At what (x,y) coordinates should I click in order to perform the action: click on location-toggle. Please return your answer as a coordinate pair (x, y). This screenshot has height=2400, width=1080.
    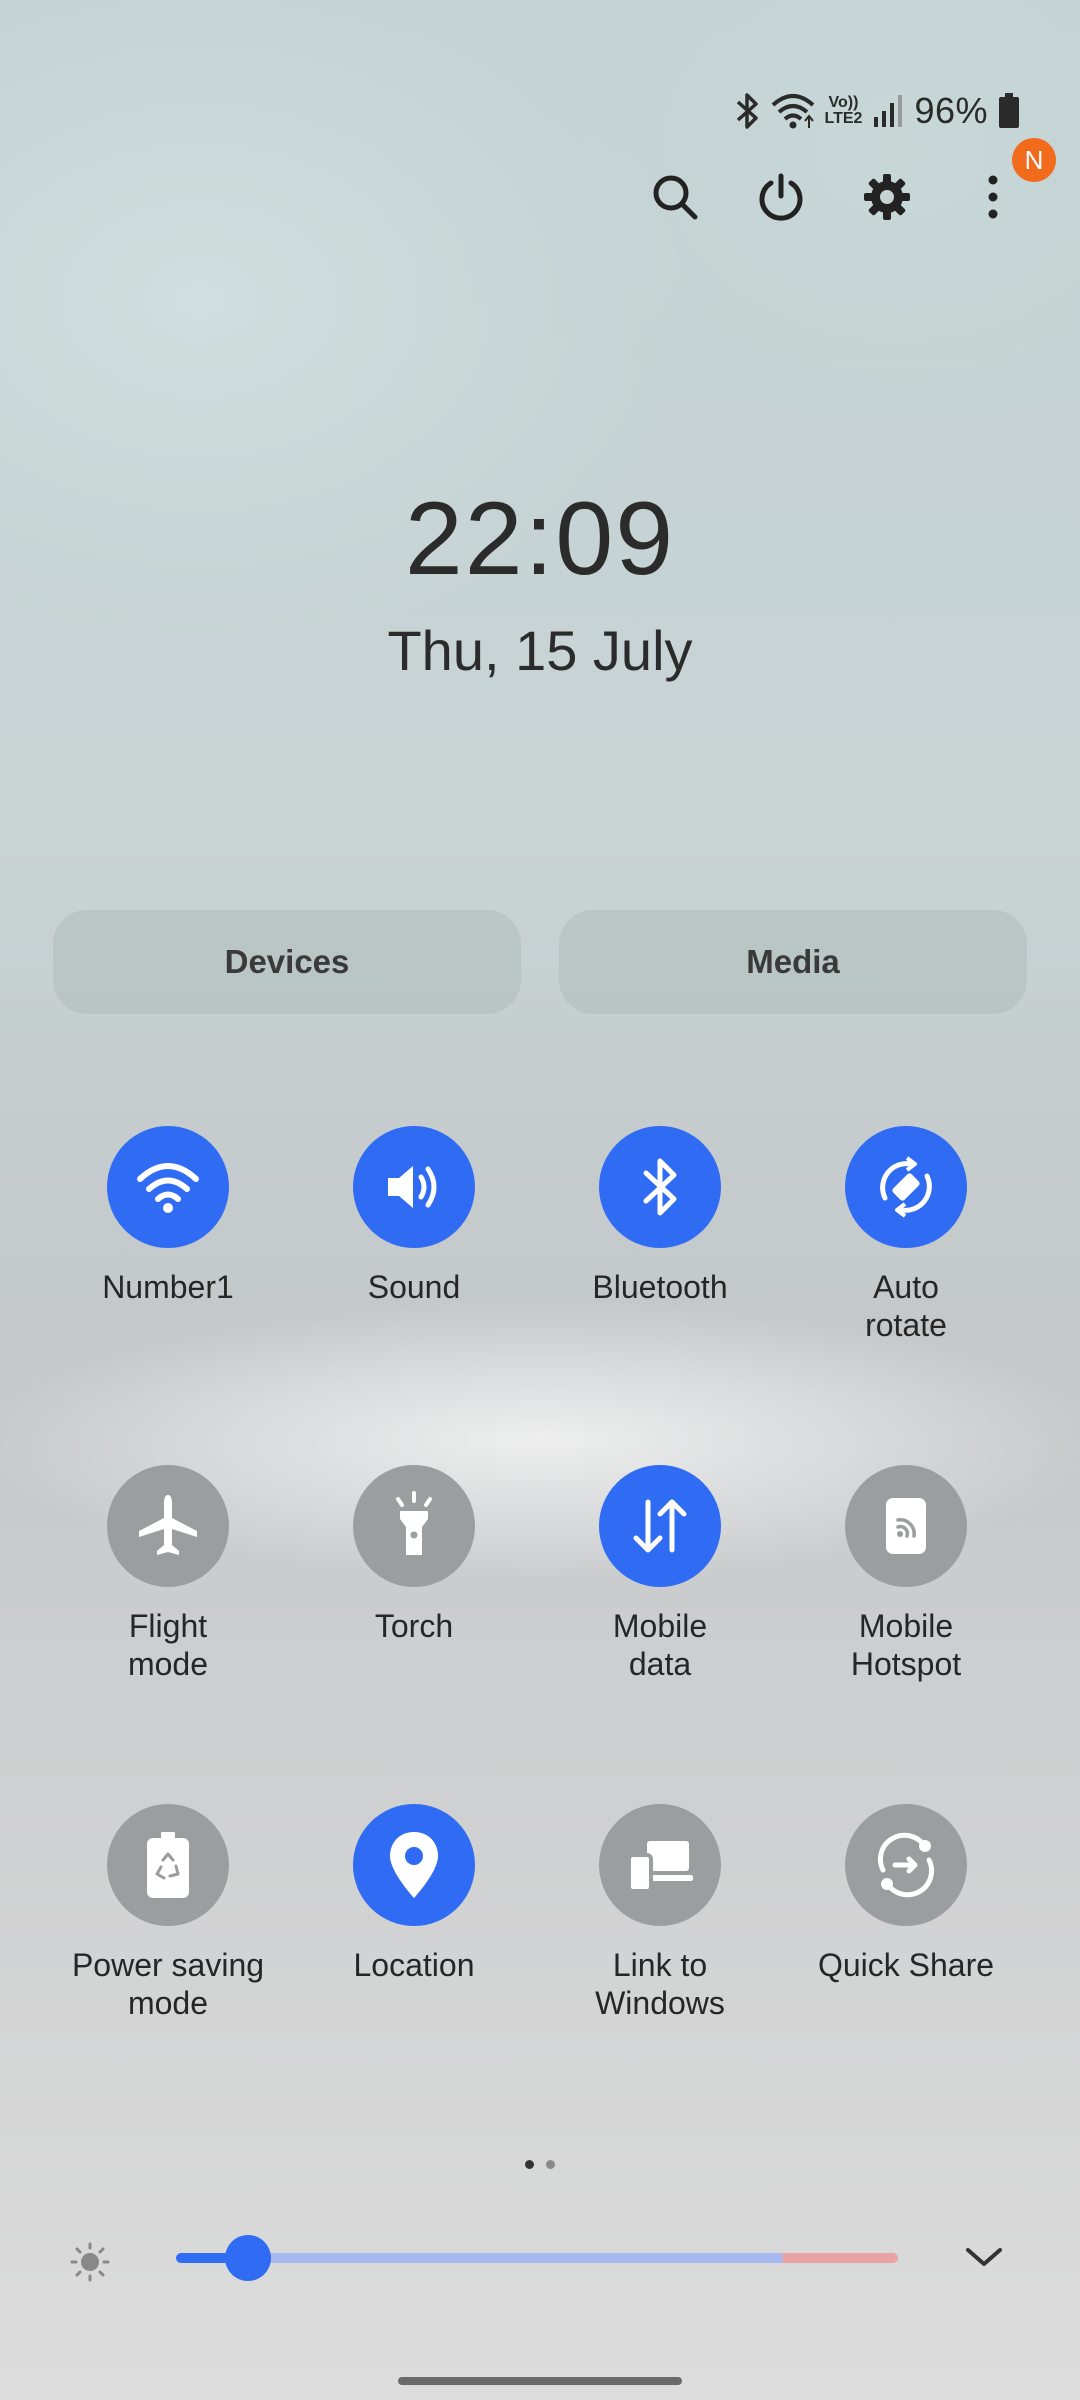
    Looking at the image, I should click on (414, 1865).